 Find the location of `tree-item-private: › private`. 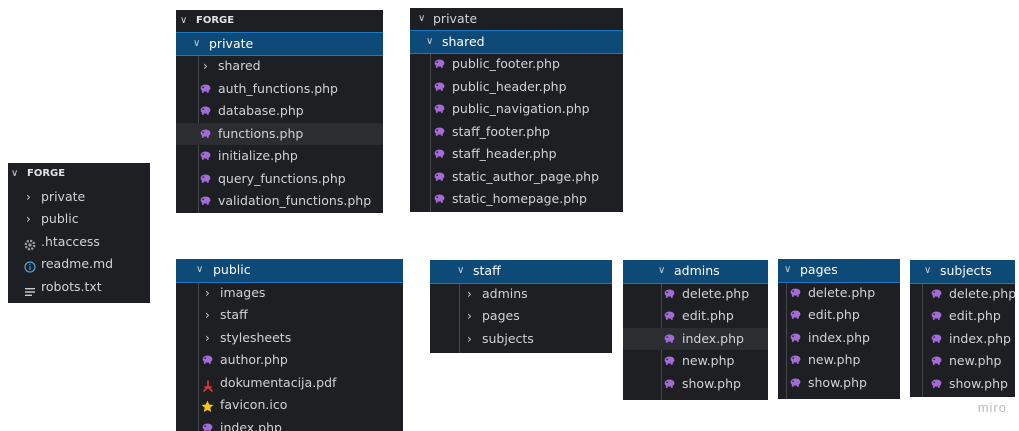

tree-item-private: › private is located at coordinates (79, 197).